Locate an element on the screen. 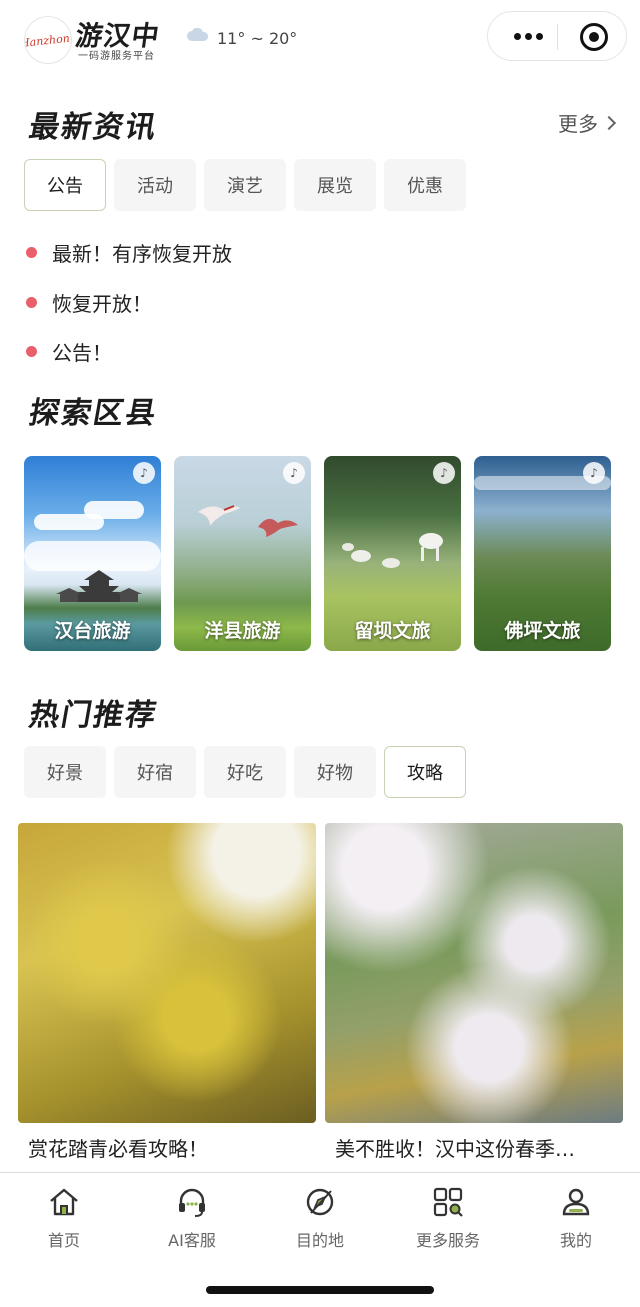  tab-good-food: 好吃 is located at coordinates (245, 772).